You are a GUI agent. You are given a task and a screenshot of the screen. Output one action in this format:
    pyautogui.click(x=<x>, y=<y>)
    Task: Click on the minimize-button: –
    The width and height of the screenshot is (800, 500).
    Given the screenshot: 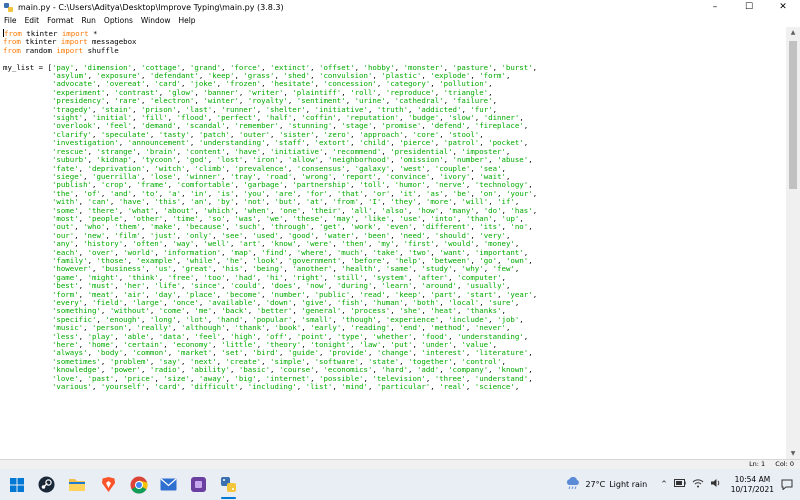 What is the action you would take?
    pyautogui.click(x=715, y=7)
    